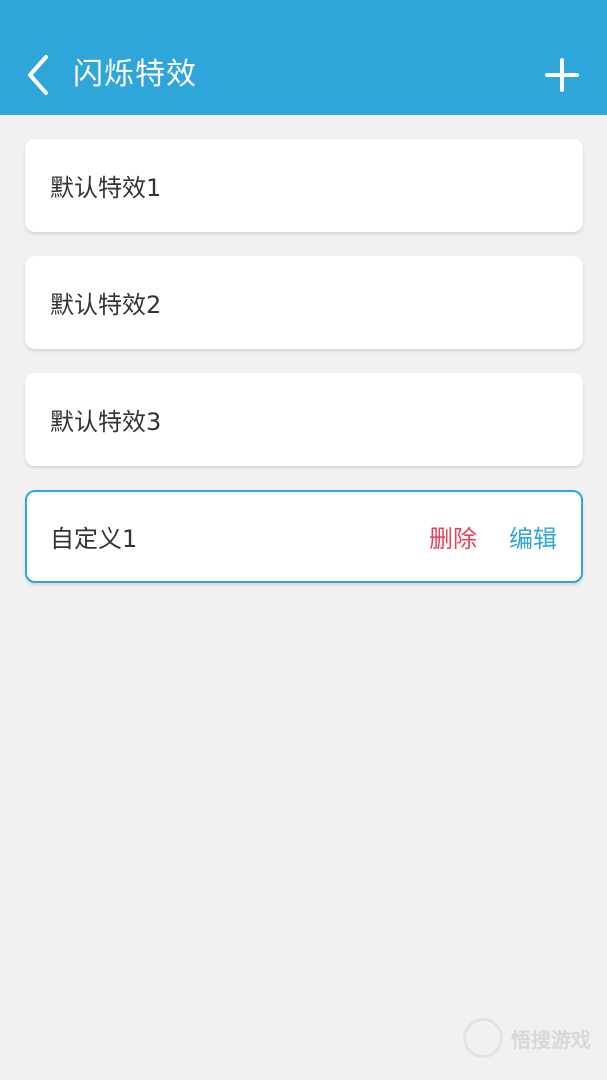 The height and width of the screenshot is (1080, 607). I want to click on effect-item-default-1: 默认特效1, so click(304, 185).